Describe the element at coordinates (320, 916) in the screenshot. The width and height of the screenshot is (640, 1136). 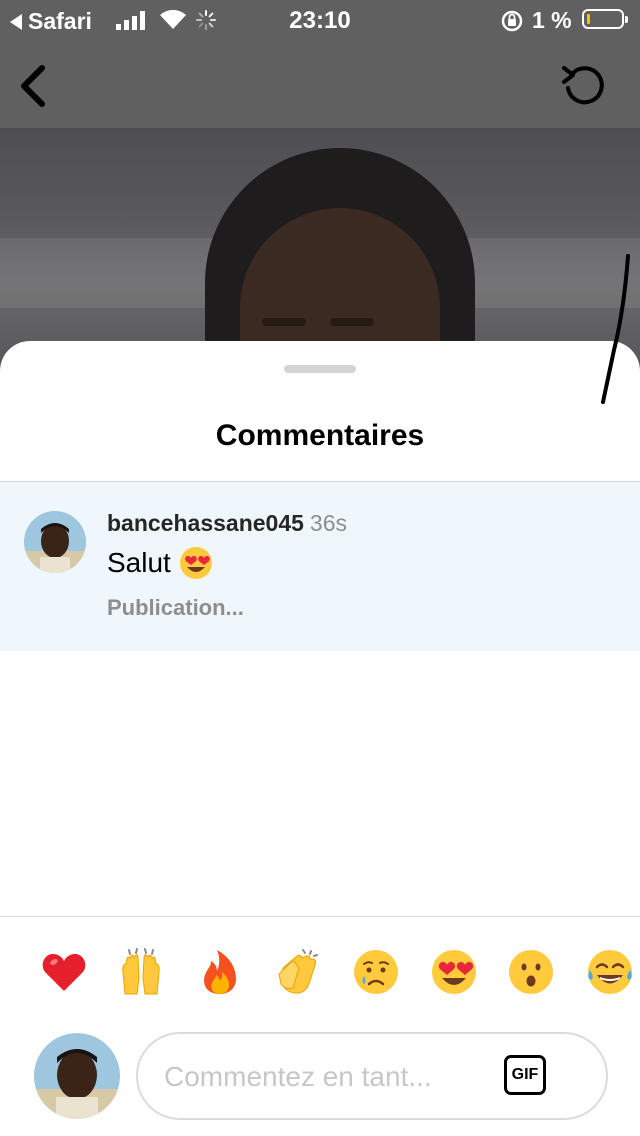
I see `divider` at that location.